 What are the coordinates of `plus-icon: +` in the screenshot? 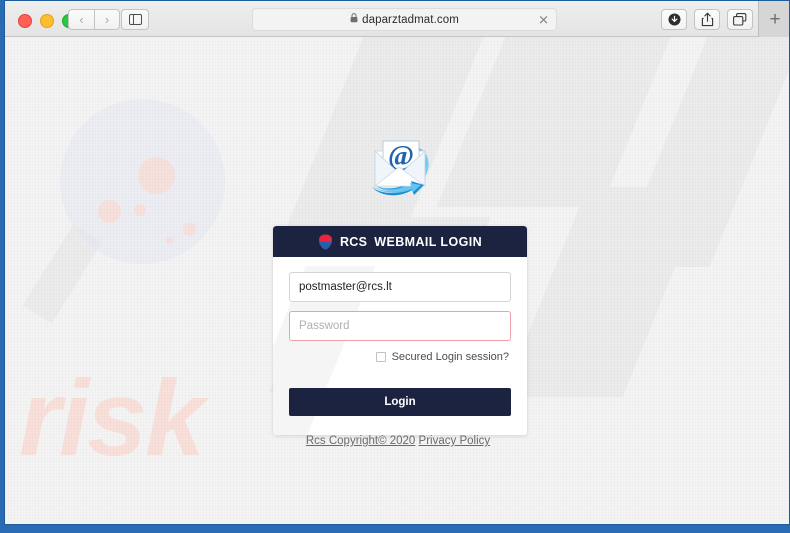 It's located at (775, 19).